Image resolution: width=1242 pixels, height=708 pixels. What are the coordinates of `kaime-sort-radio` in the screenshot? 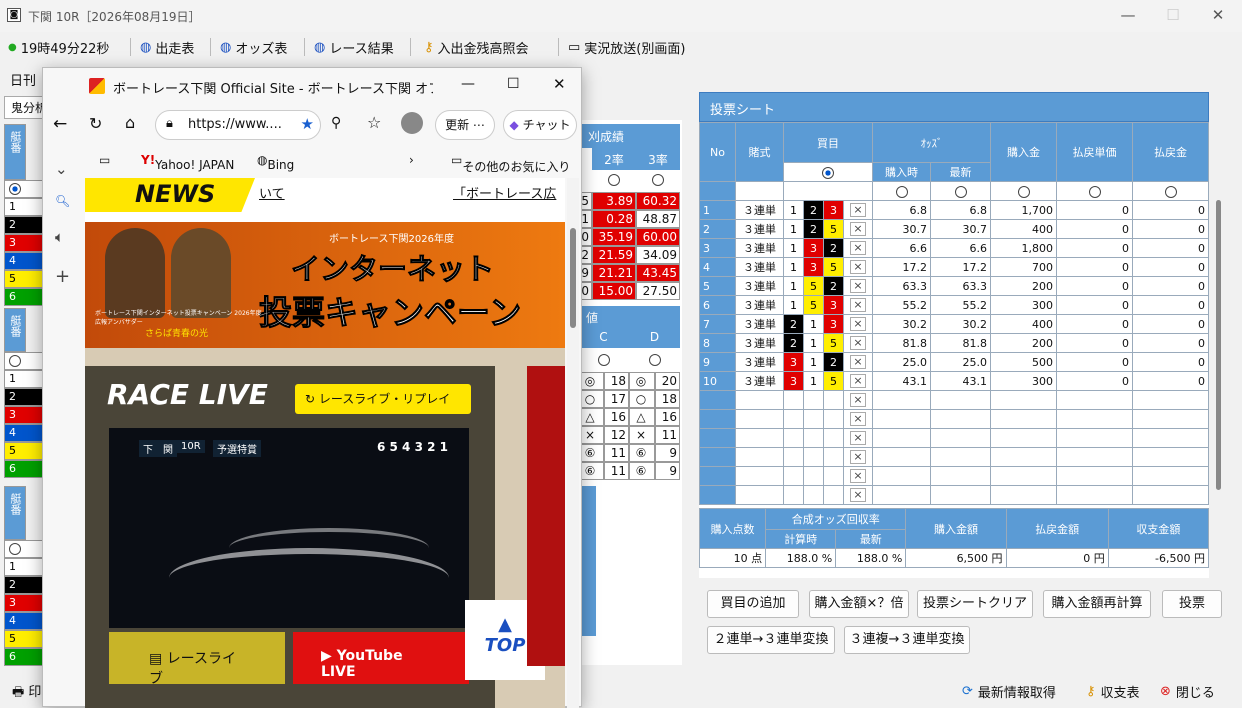 It's located at (828, 172).